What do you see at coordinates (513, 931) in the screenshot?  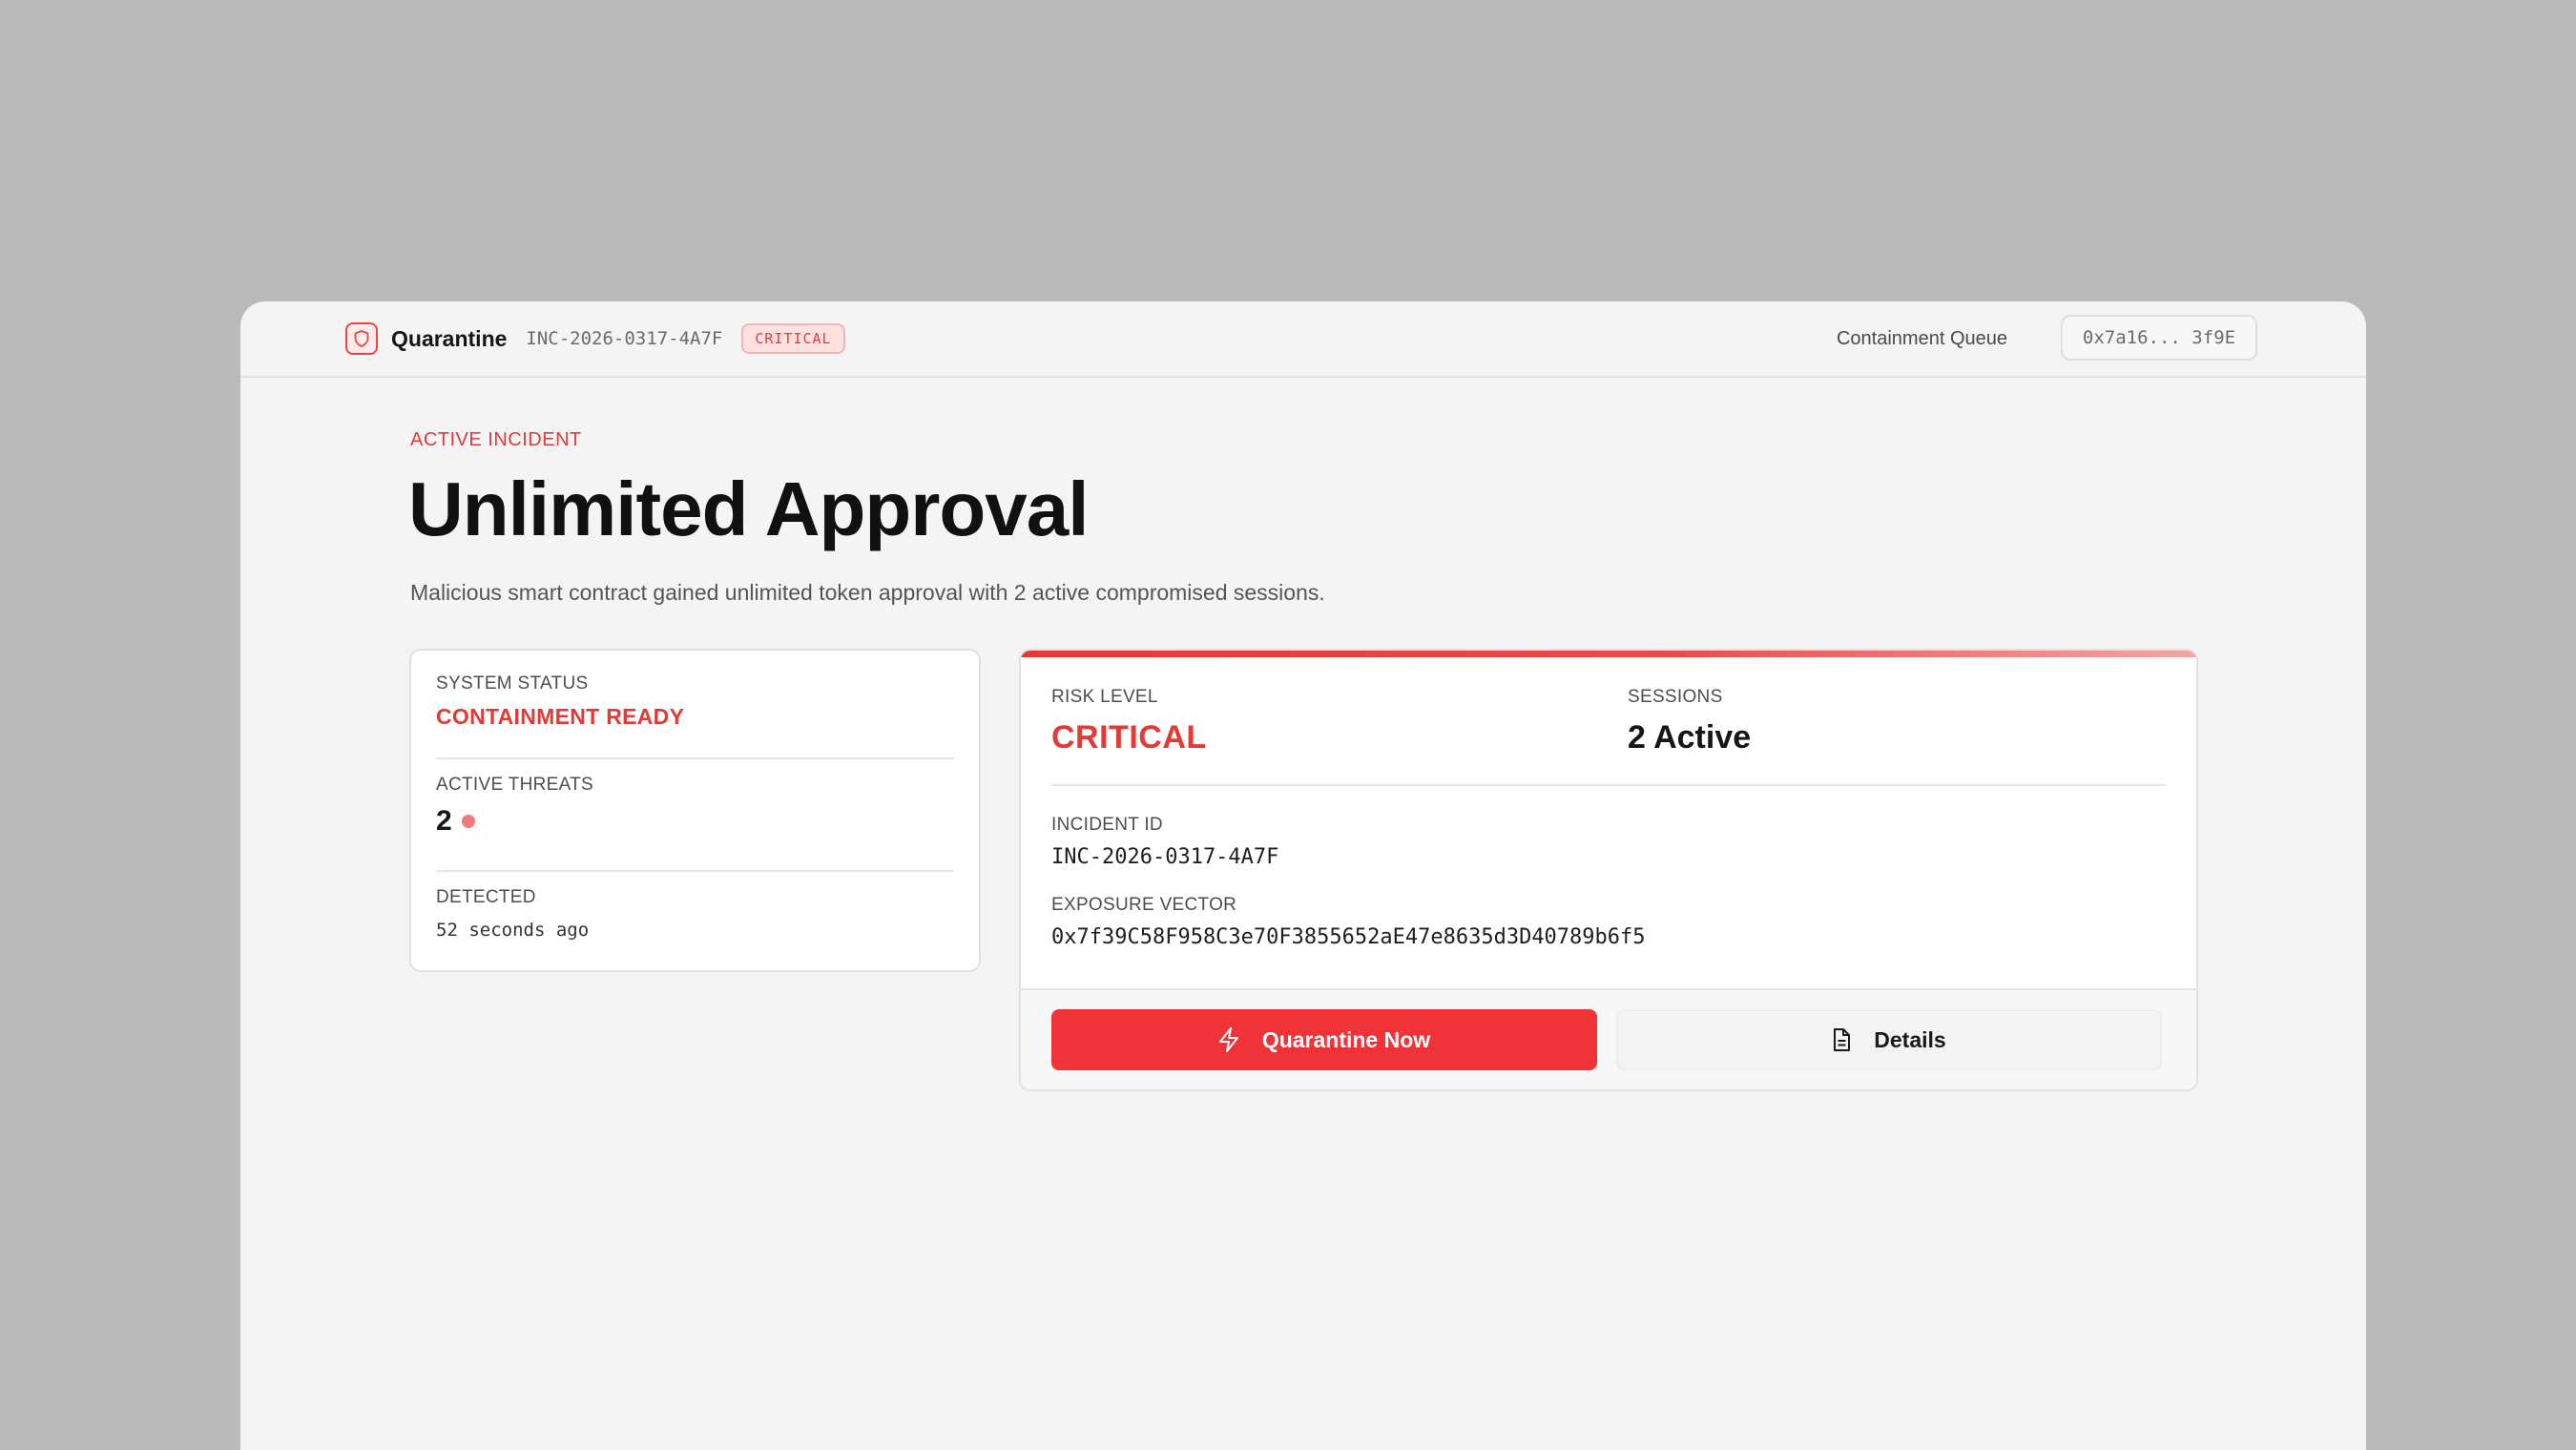 I see `detected-value: 52 seconds ago` at bounding box center [513, 931].